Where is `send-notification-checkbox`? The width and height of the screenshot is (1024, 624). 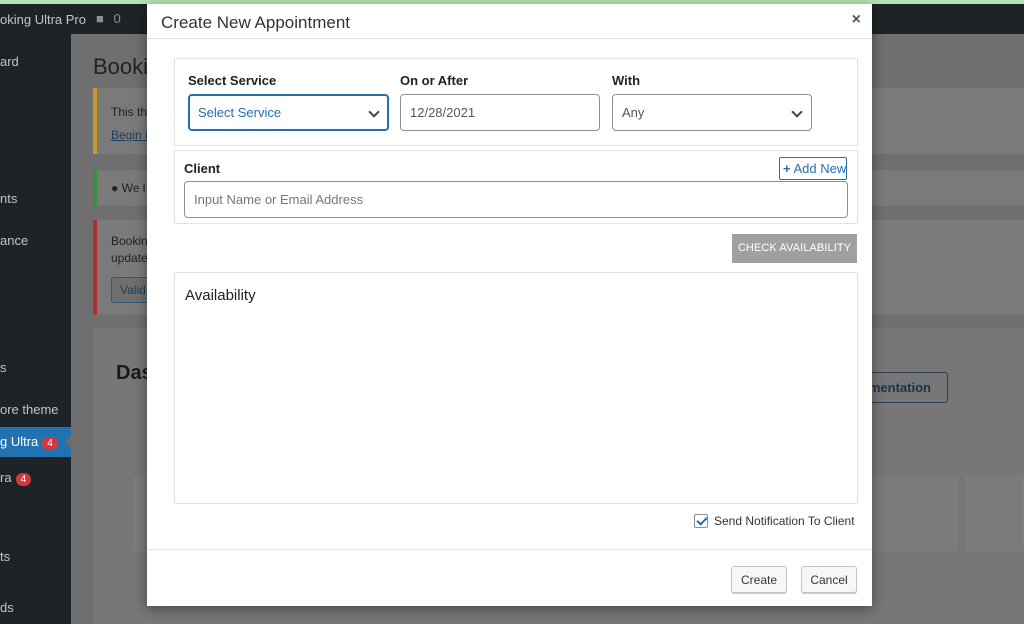
send-notification-checkbox is located at coordinates (701, 521).